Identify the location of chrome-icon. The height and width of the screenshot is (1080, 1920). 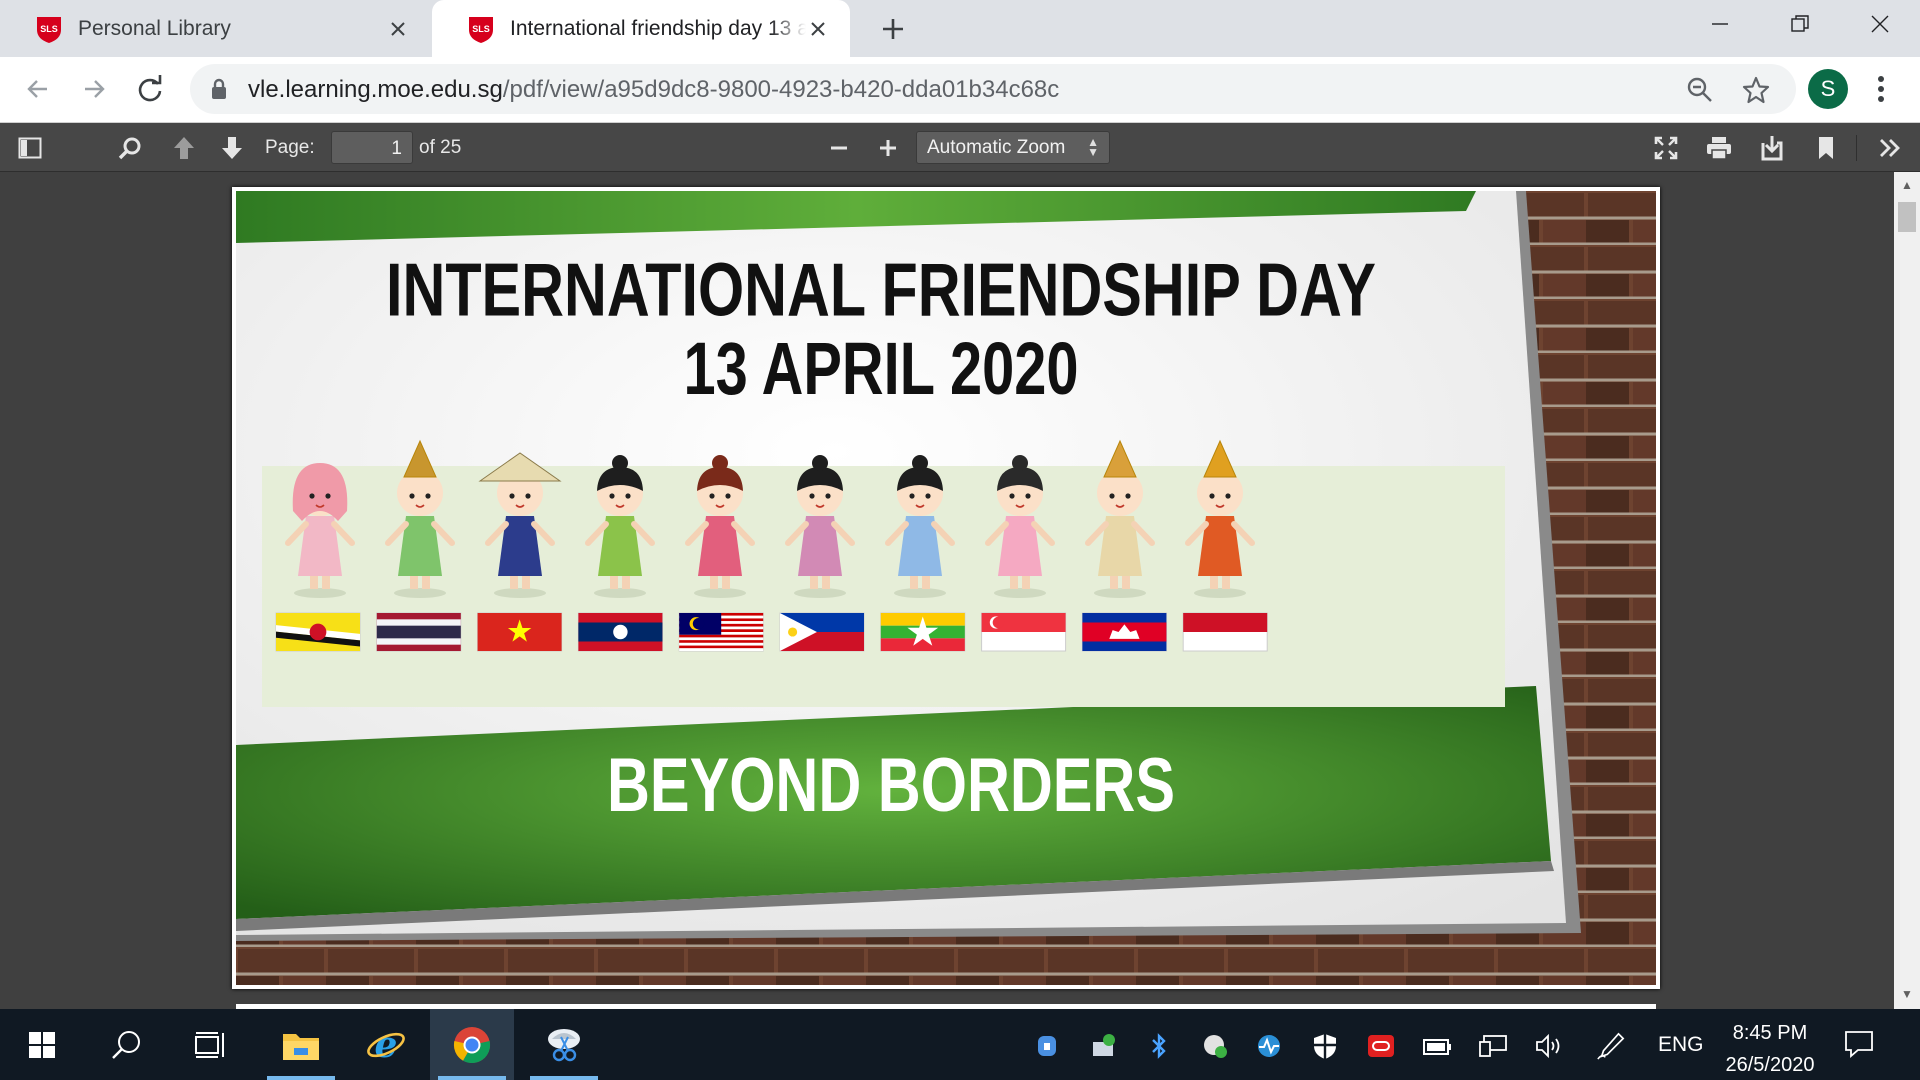
(472, 1044).